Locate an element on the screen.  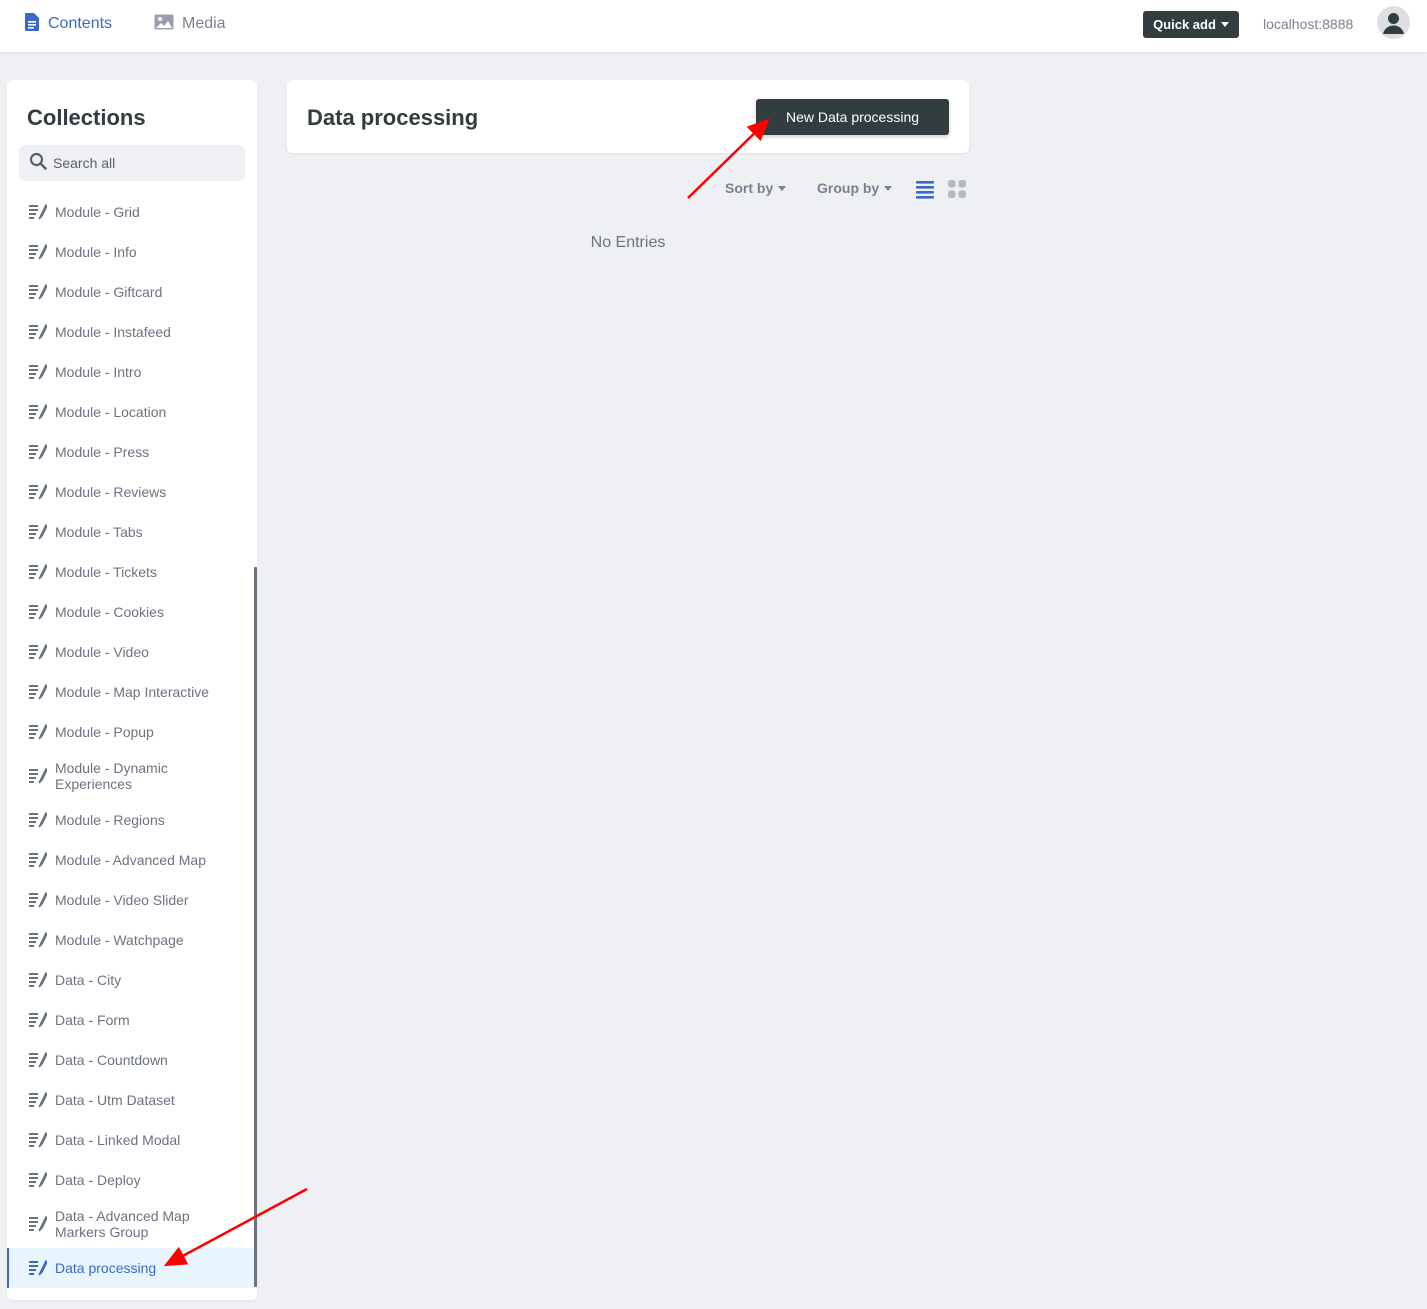
grid-view-icon is located at coordinates (957, 189).